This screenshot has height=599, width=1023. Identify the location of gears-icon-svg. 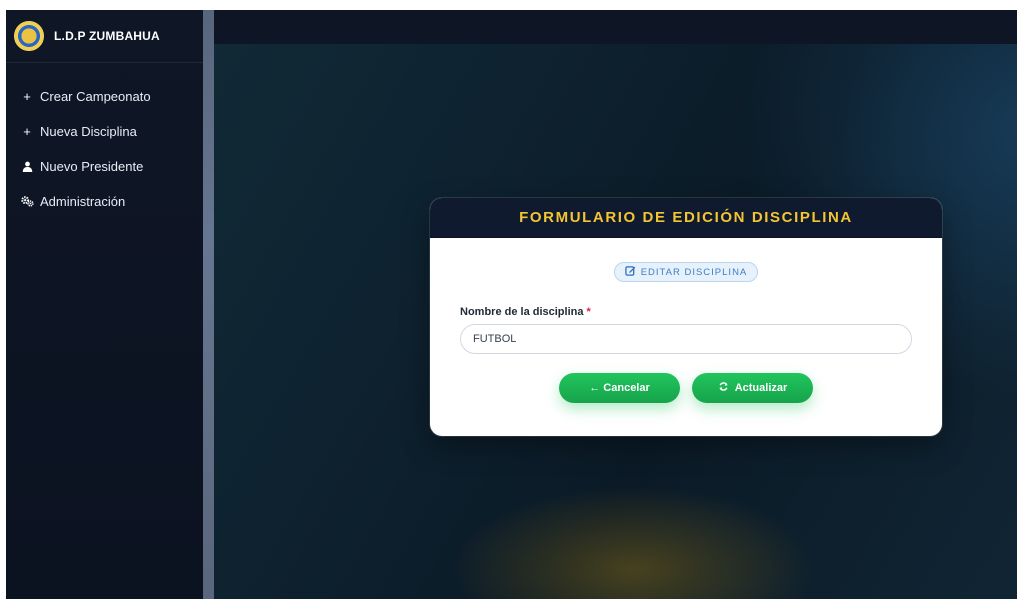
(27, 201).